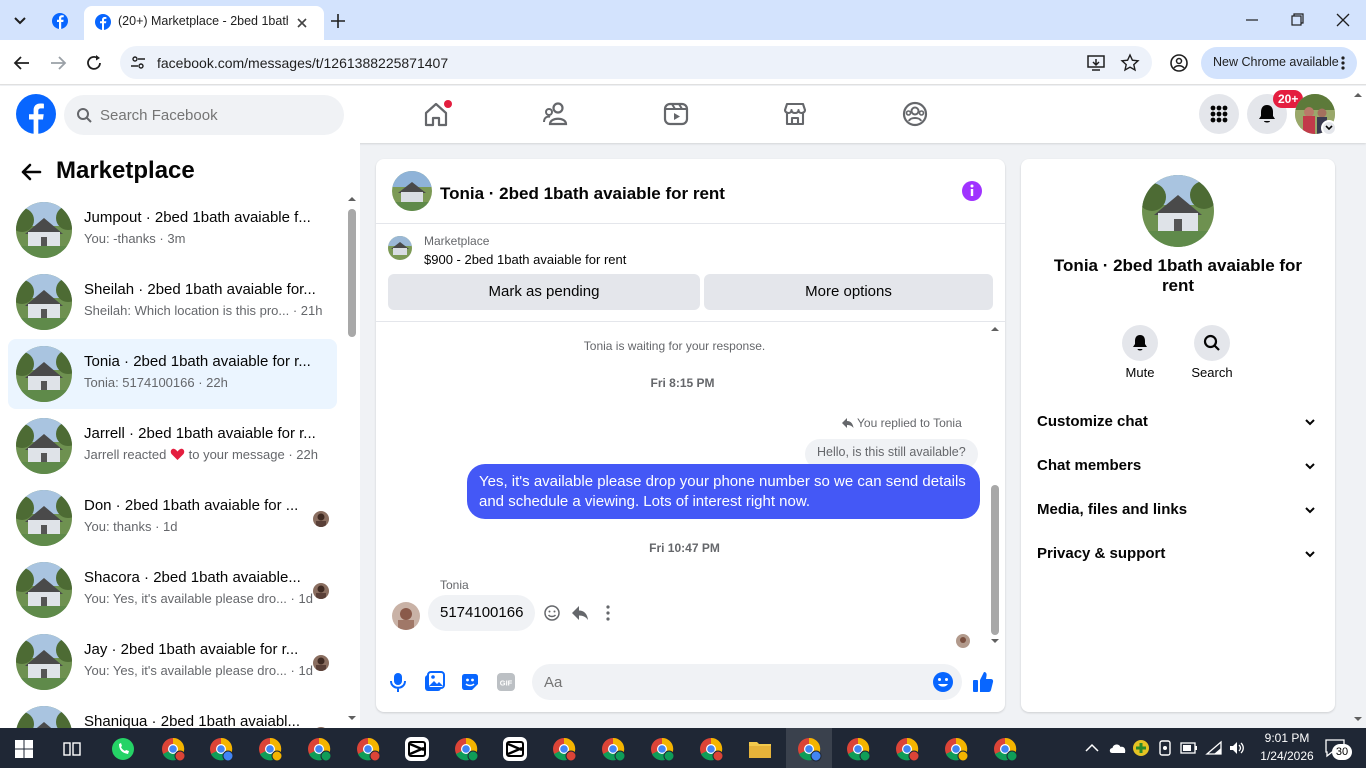 The image size is (1366, 768). Describe the element at coordinates (1178, 514) in the screenshot. I see `info-section-media-files-and-links: Media, files and links` at that location.